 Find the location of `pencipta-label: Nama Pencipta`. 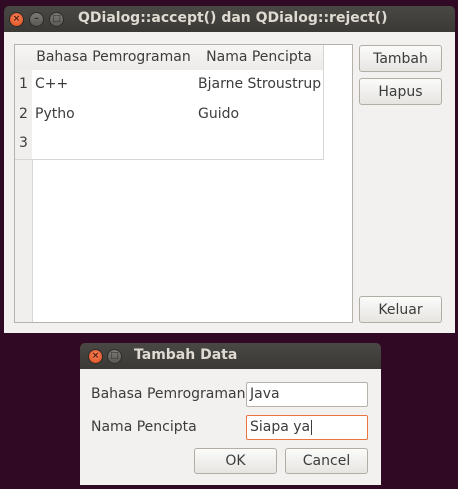

pencipta-label: Nama Pencipta is located at coordinates (144, 427).